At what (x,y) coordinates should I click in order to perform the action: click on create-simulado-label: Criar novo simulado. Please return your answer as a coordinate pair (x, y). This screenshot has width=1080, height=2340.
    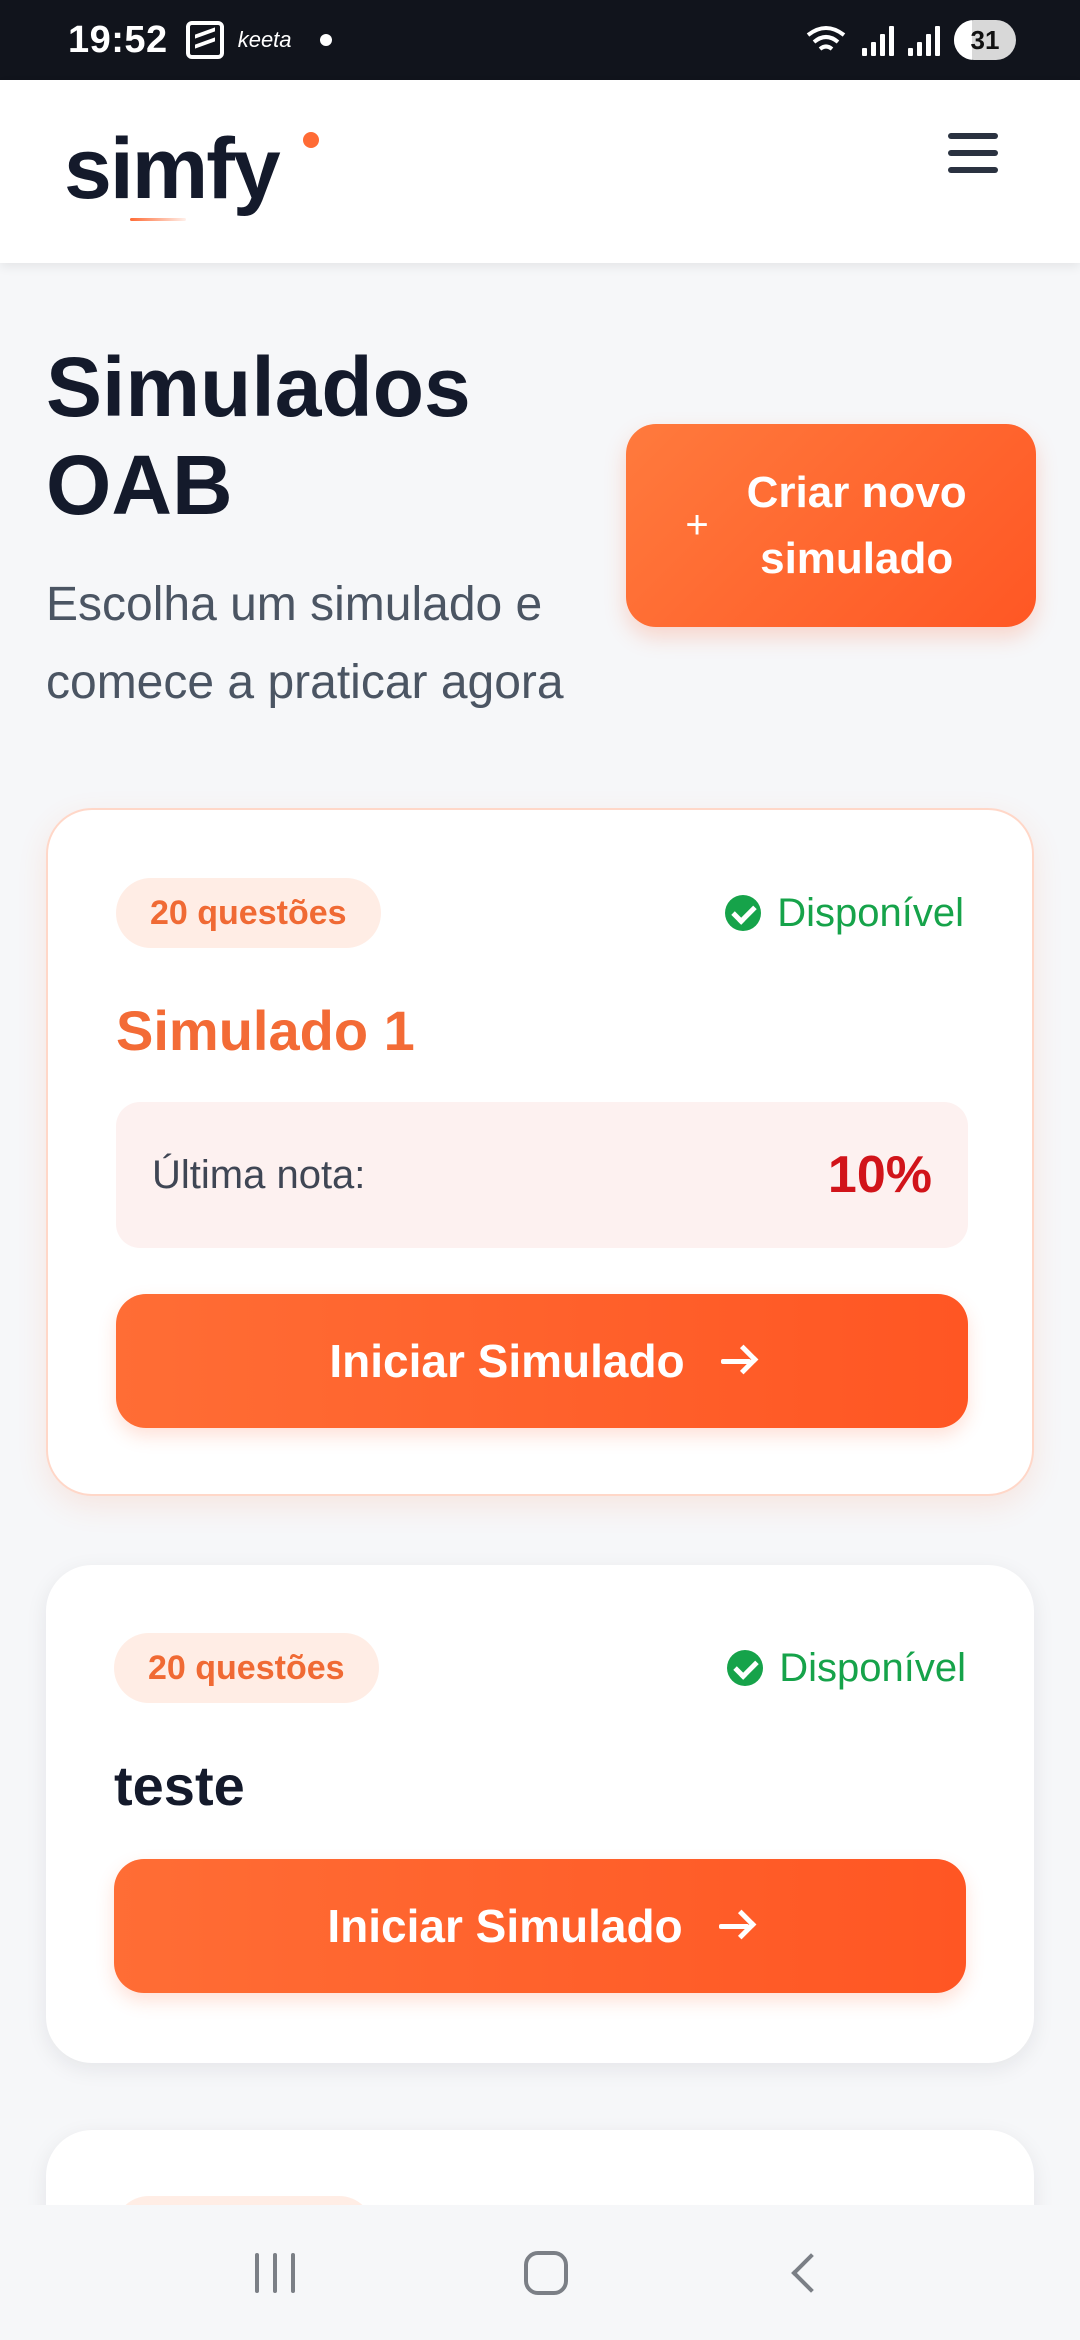
    Looking at the image, I should click on (856, 525).